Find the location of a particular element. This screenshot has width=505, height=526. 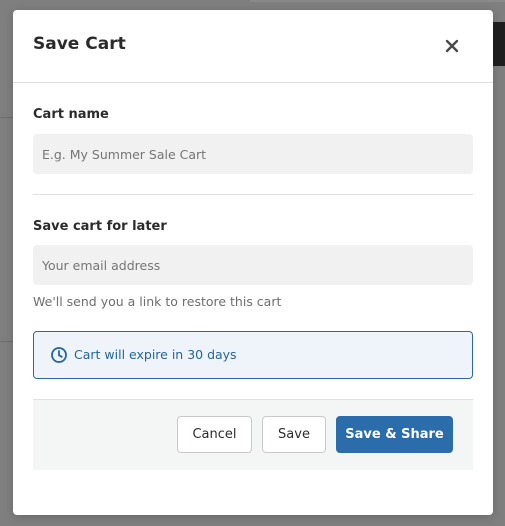

expiry-notice: Cart will expire in 30 days is located at coordinates (253, 355).